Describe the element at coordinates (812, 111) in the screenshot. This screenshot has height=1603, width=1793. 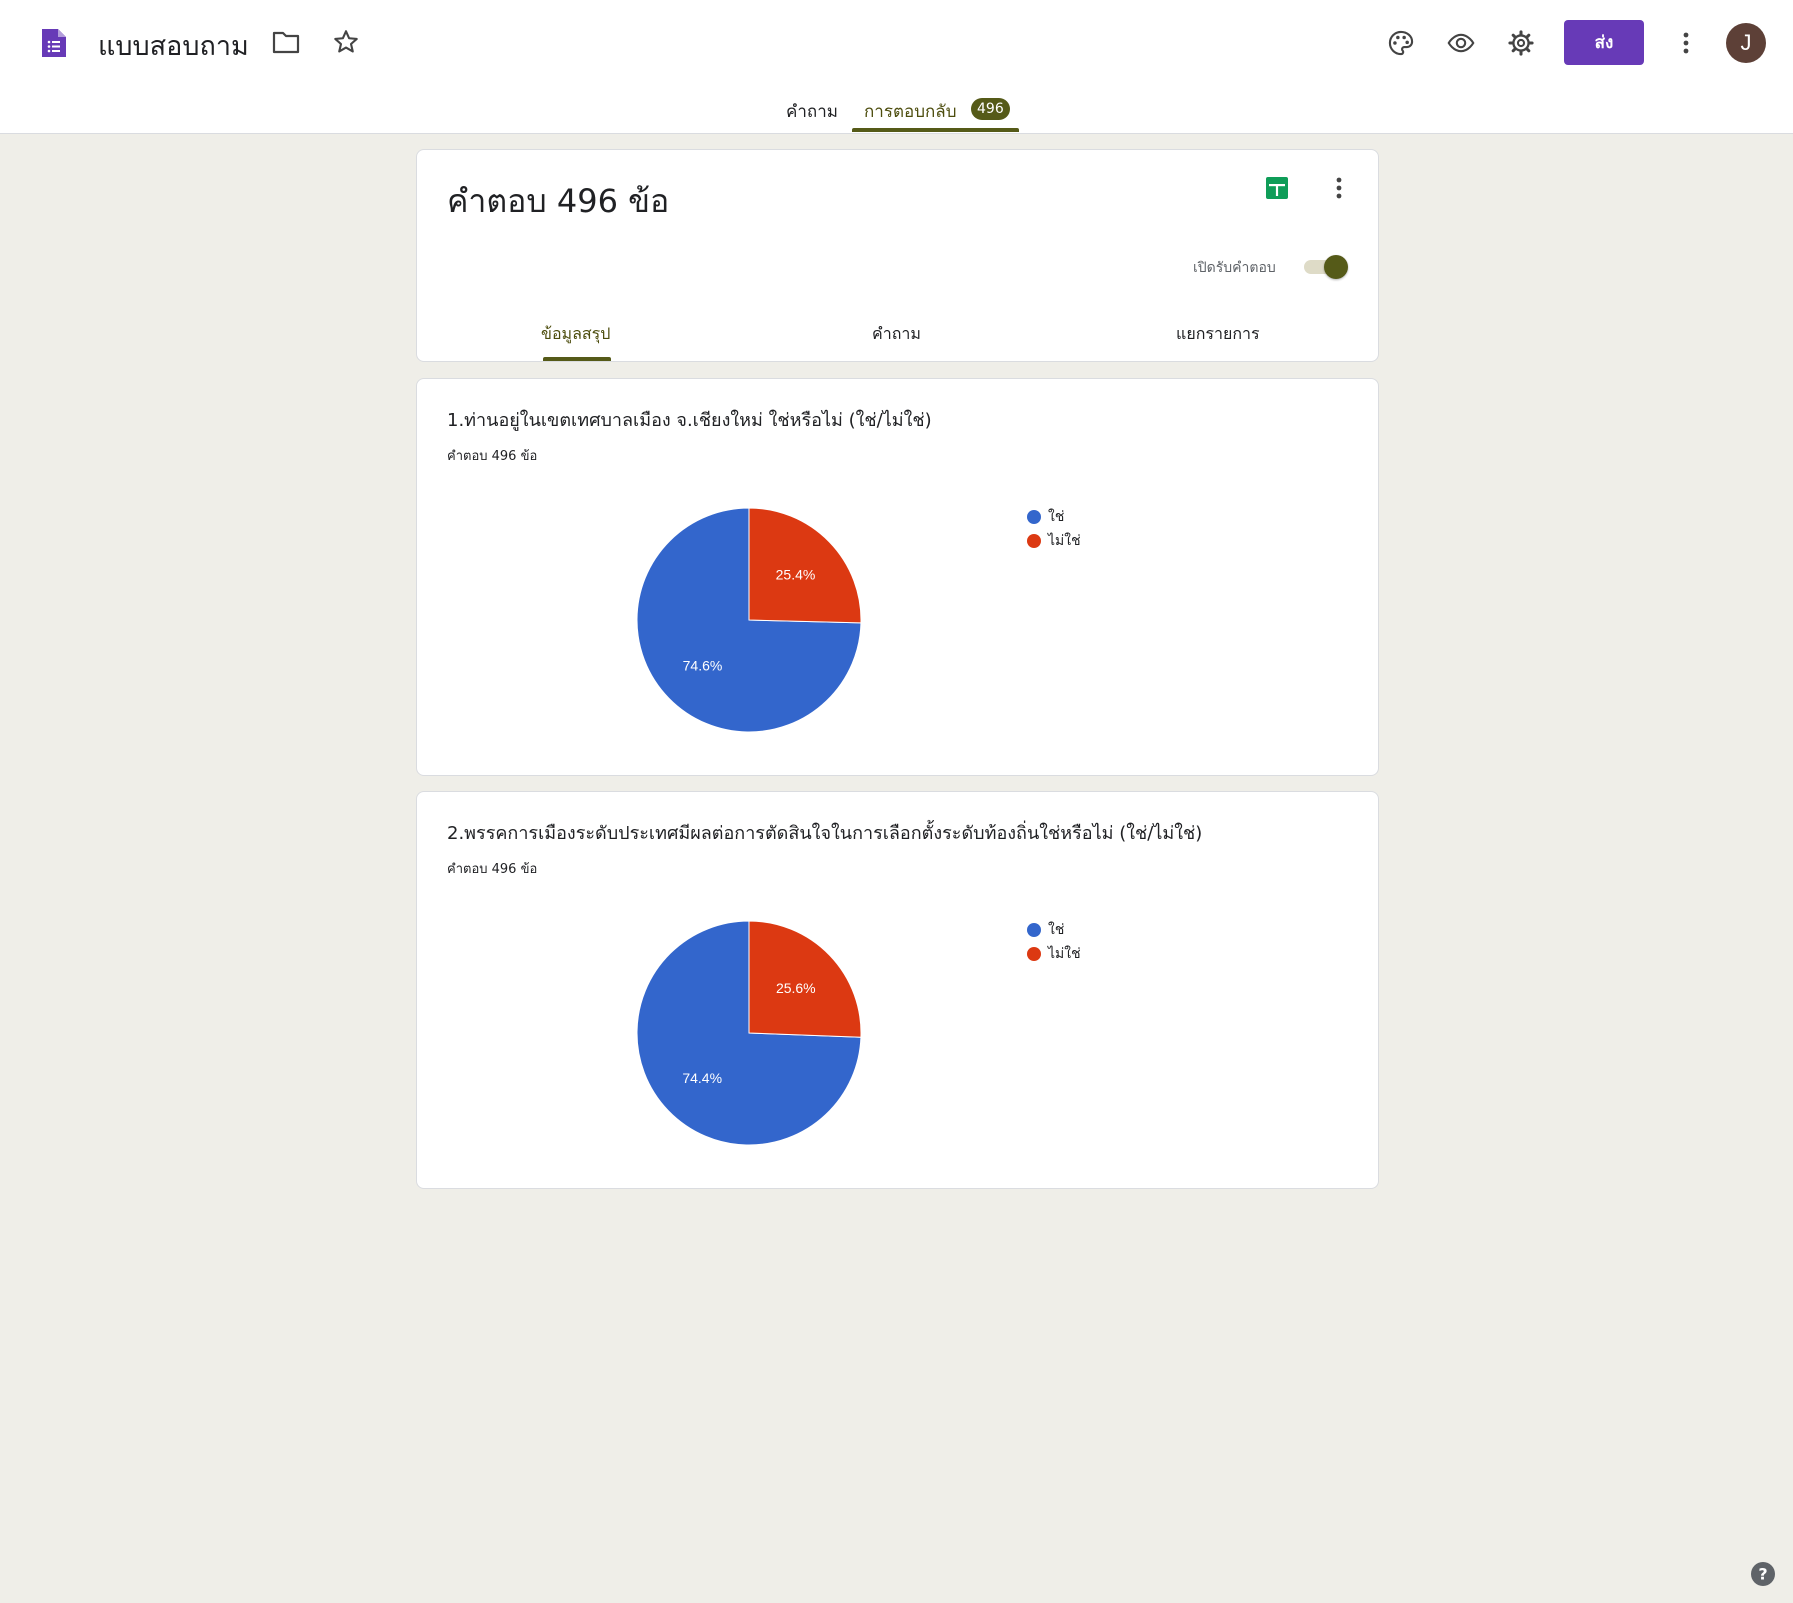
I see `tab-questions: คำถาม` at that location.